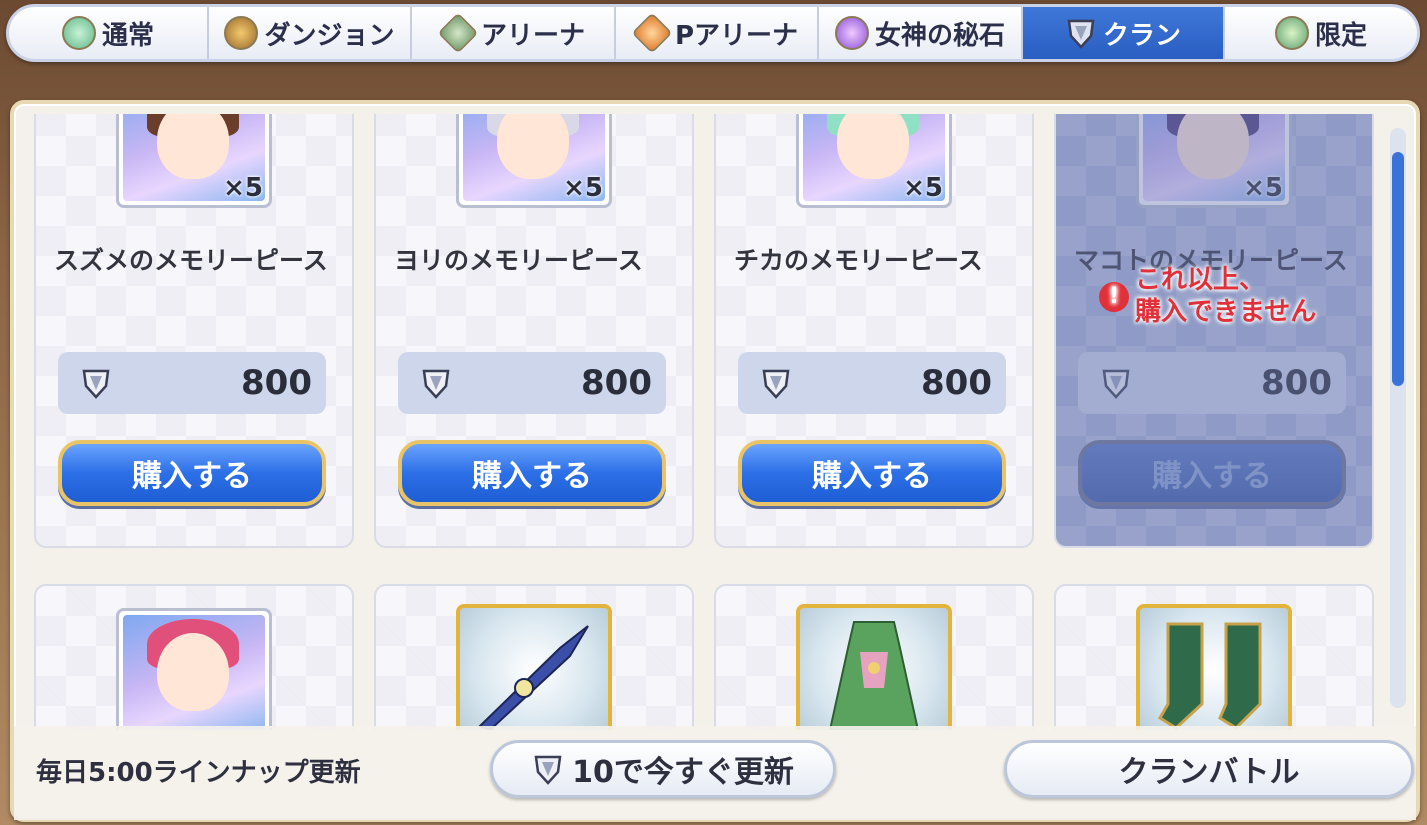 The image size is (1427, 825). Describe the element at coordinates (191, 260) in the screenshot. I see `item-name: スズメのメモリーピース` at that location.